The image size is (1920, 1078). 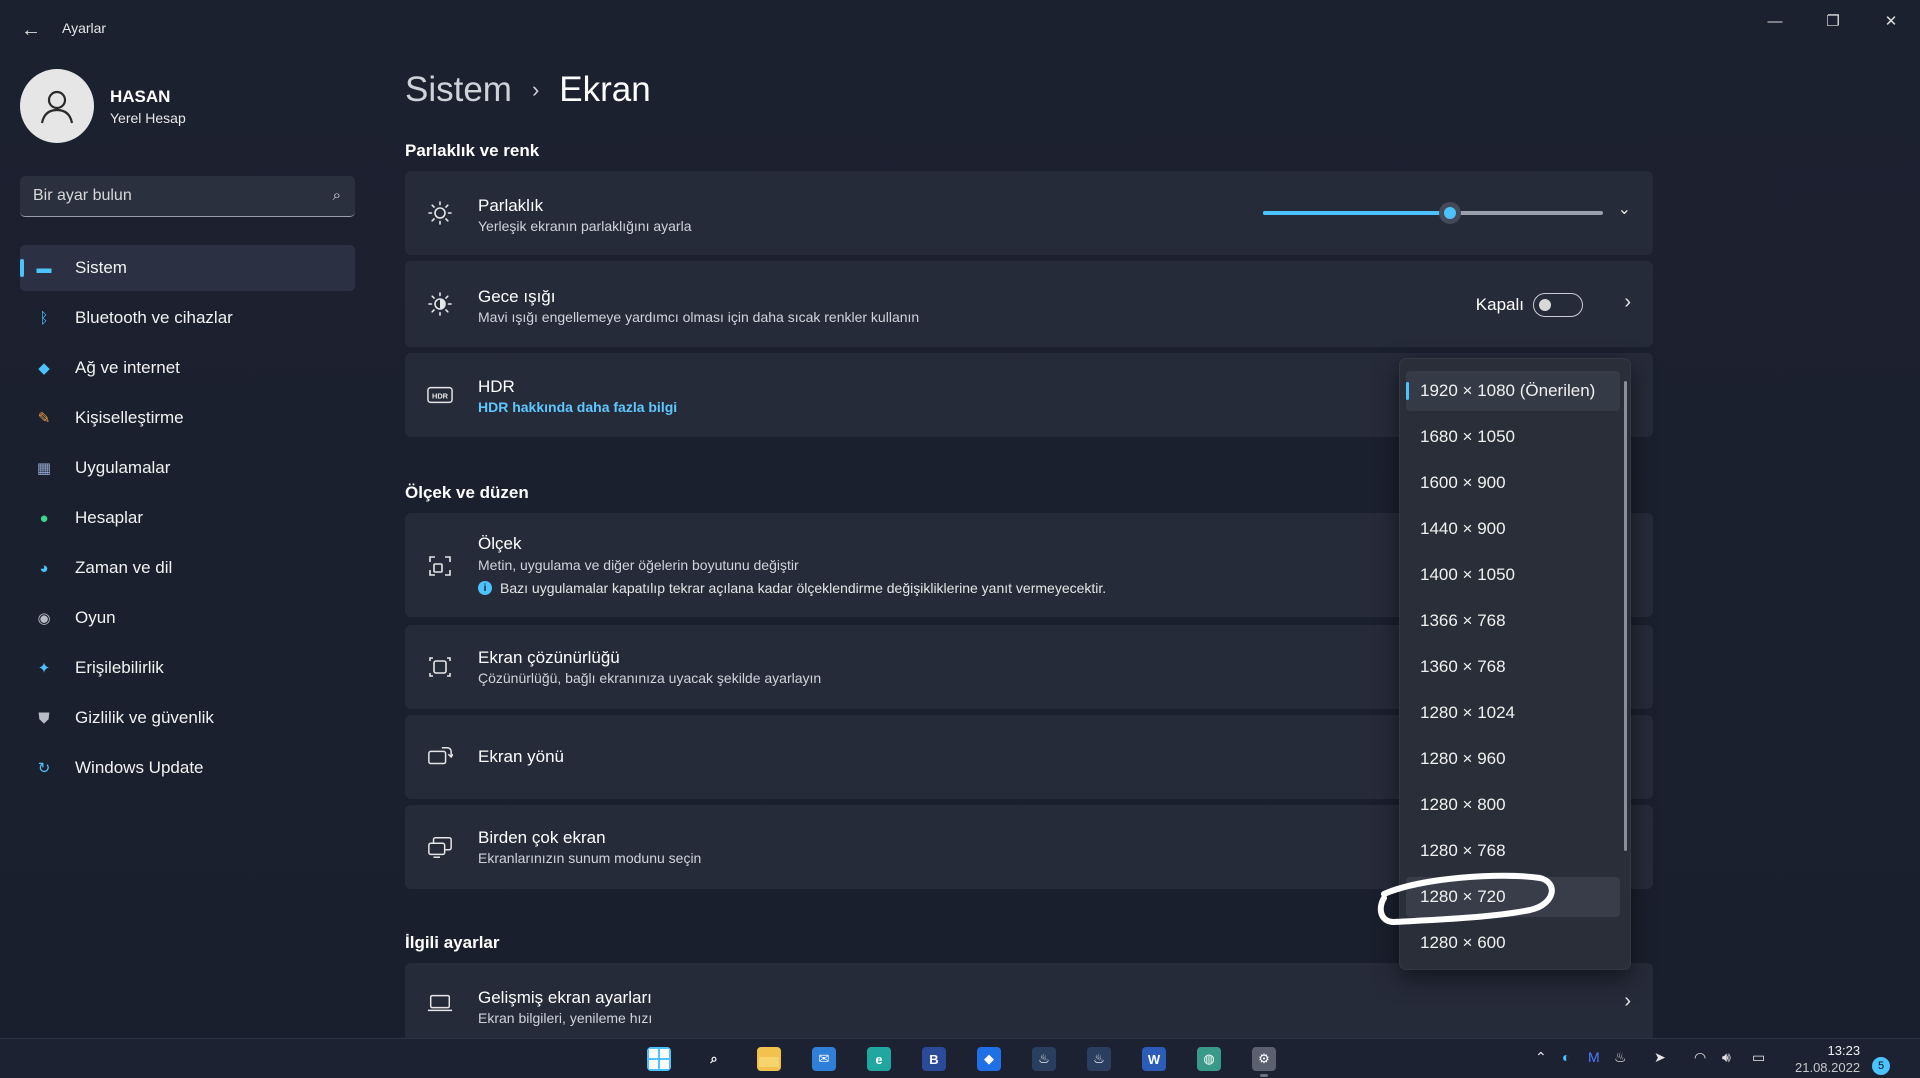 I want to click on user-name: HASAN, so click(x=140, y=96).